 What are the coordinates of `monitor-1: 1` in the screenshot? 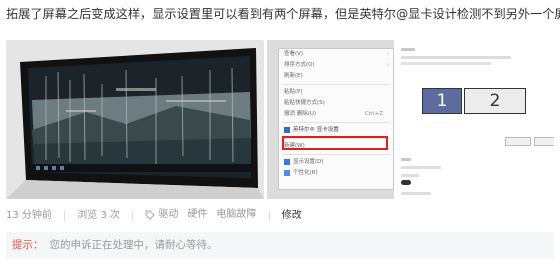 It's located at (442, 101).